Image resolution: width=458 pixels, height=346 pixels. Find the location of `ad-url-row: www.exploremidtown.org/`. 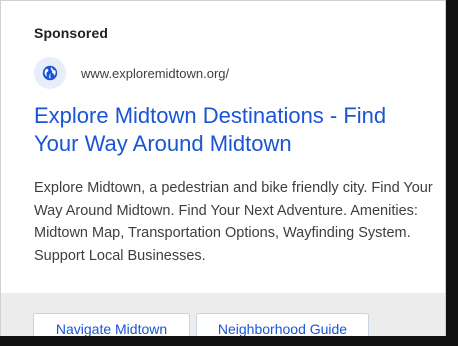

ad-url-row: www.exploremidtown.org/ is located at coordinates (131, 73).